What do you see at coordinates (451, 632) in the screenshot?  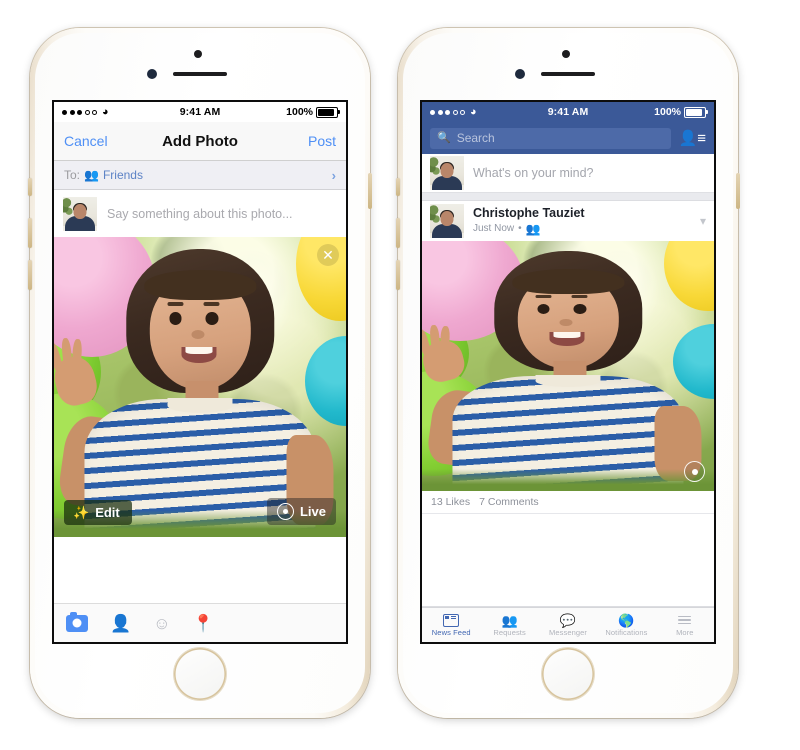 I see `tab-label: News Feed` at bounding box center [451, 632].